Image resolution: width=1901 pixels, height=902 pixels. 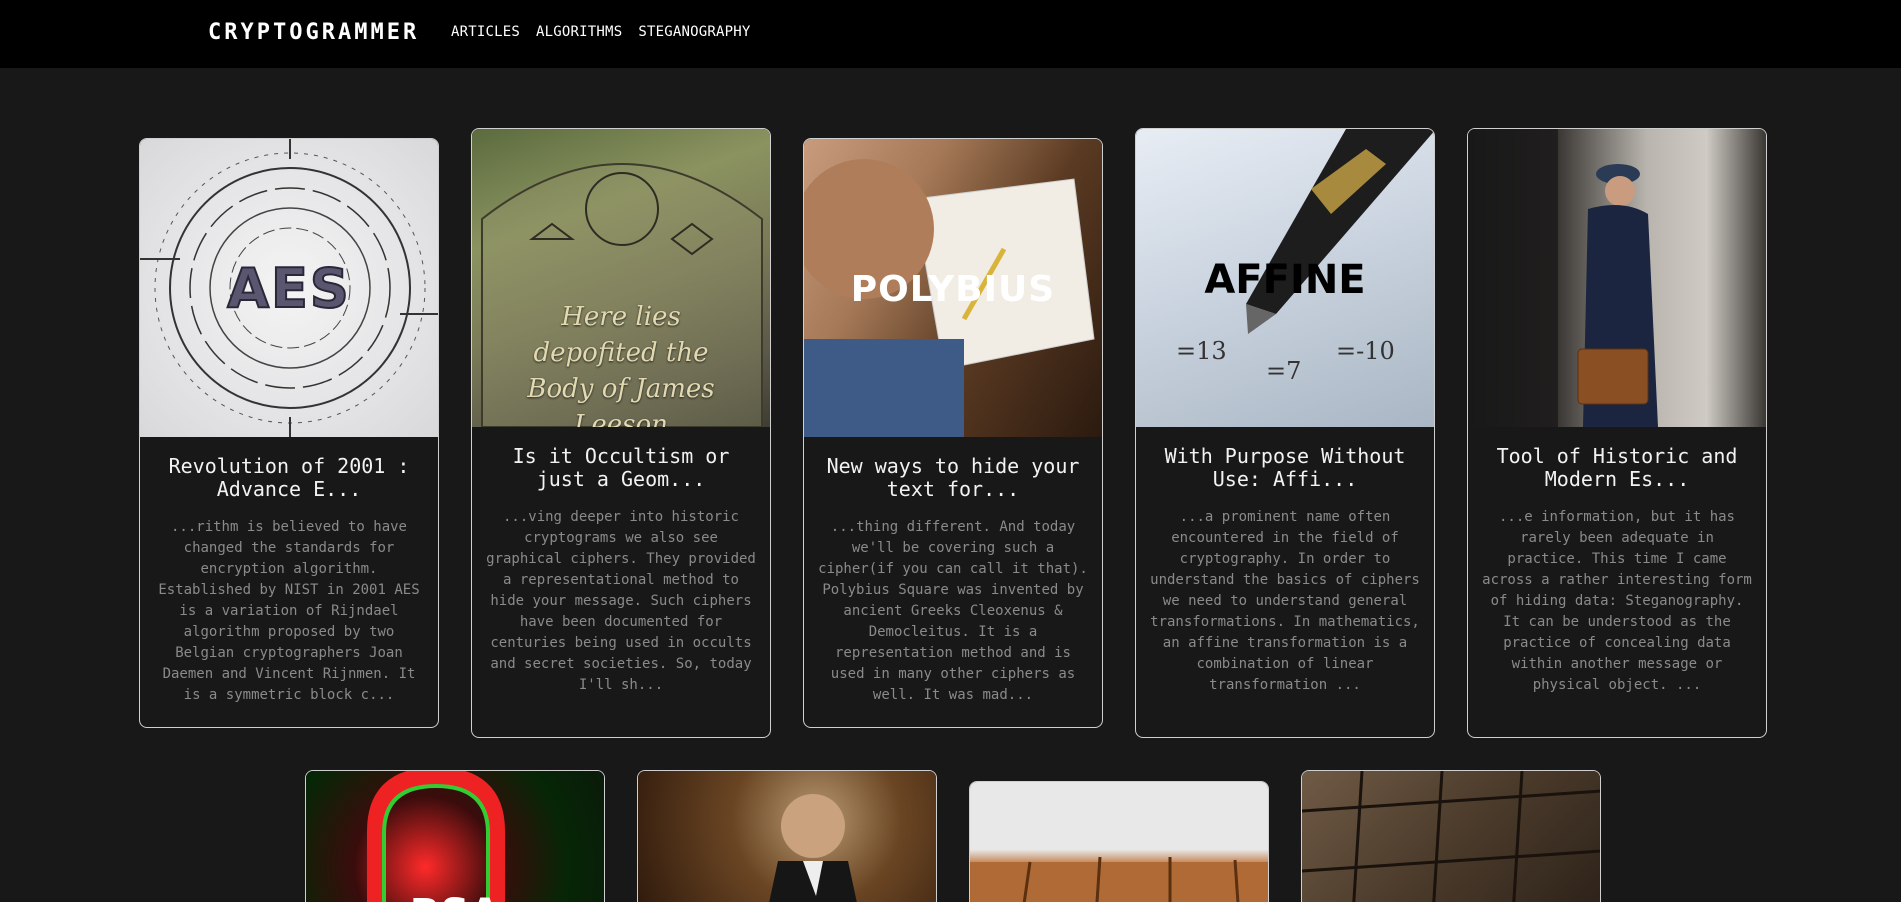 I want to click on card-image-label: AFFINE, so click(x=1285, y=280).